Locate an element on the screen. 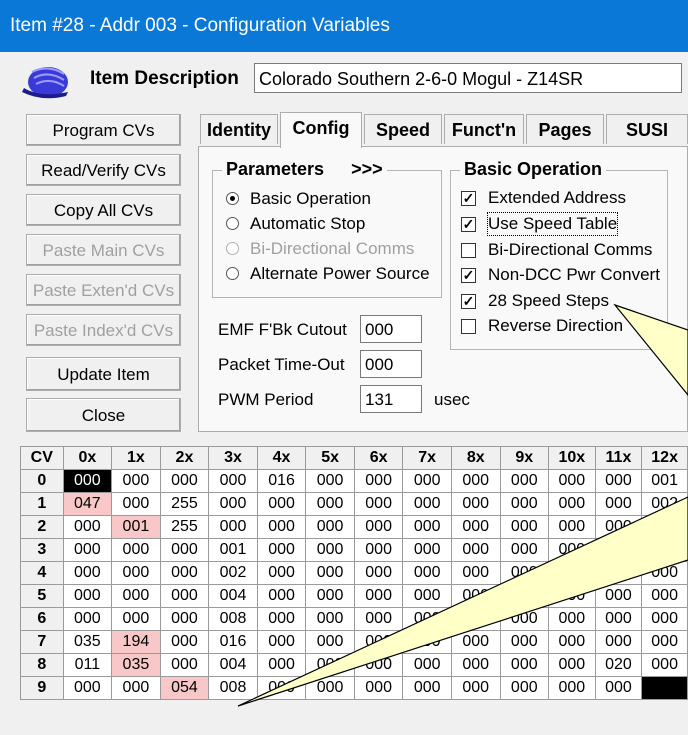  tab-pages: Pages is located at coordinates (565, 129).